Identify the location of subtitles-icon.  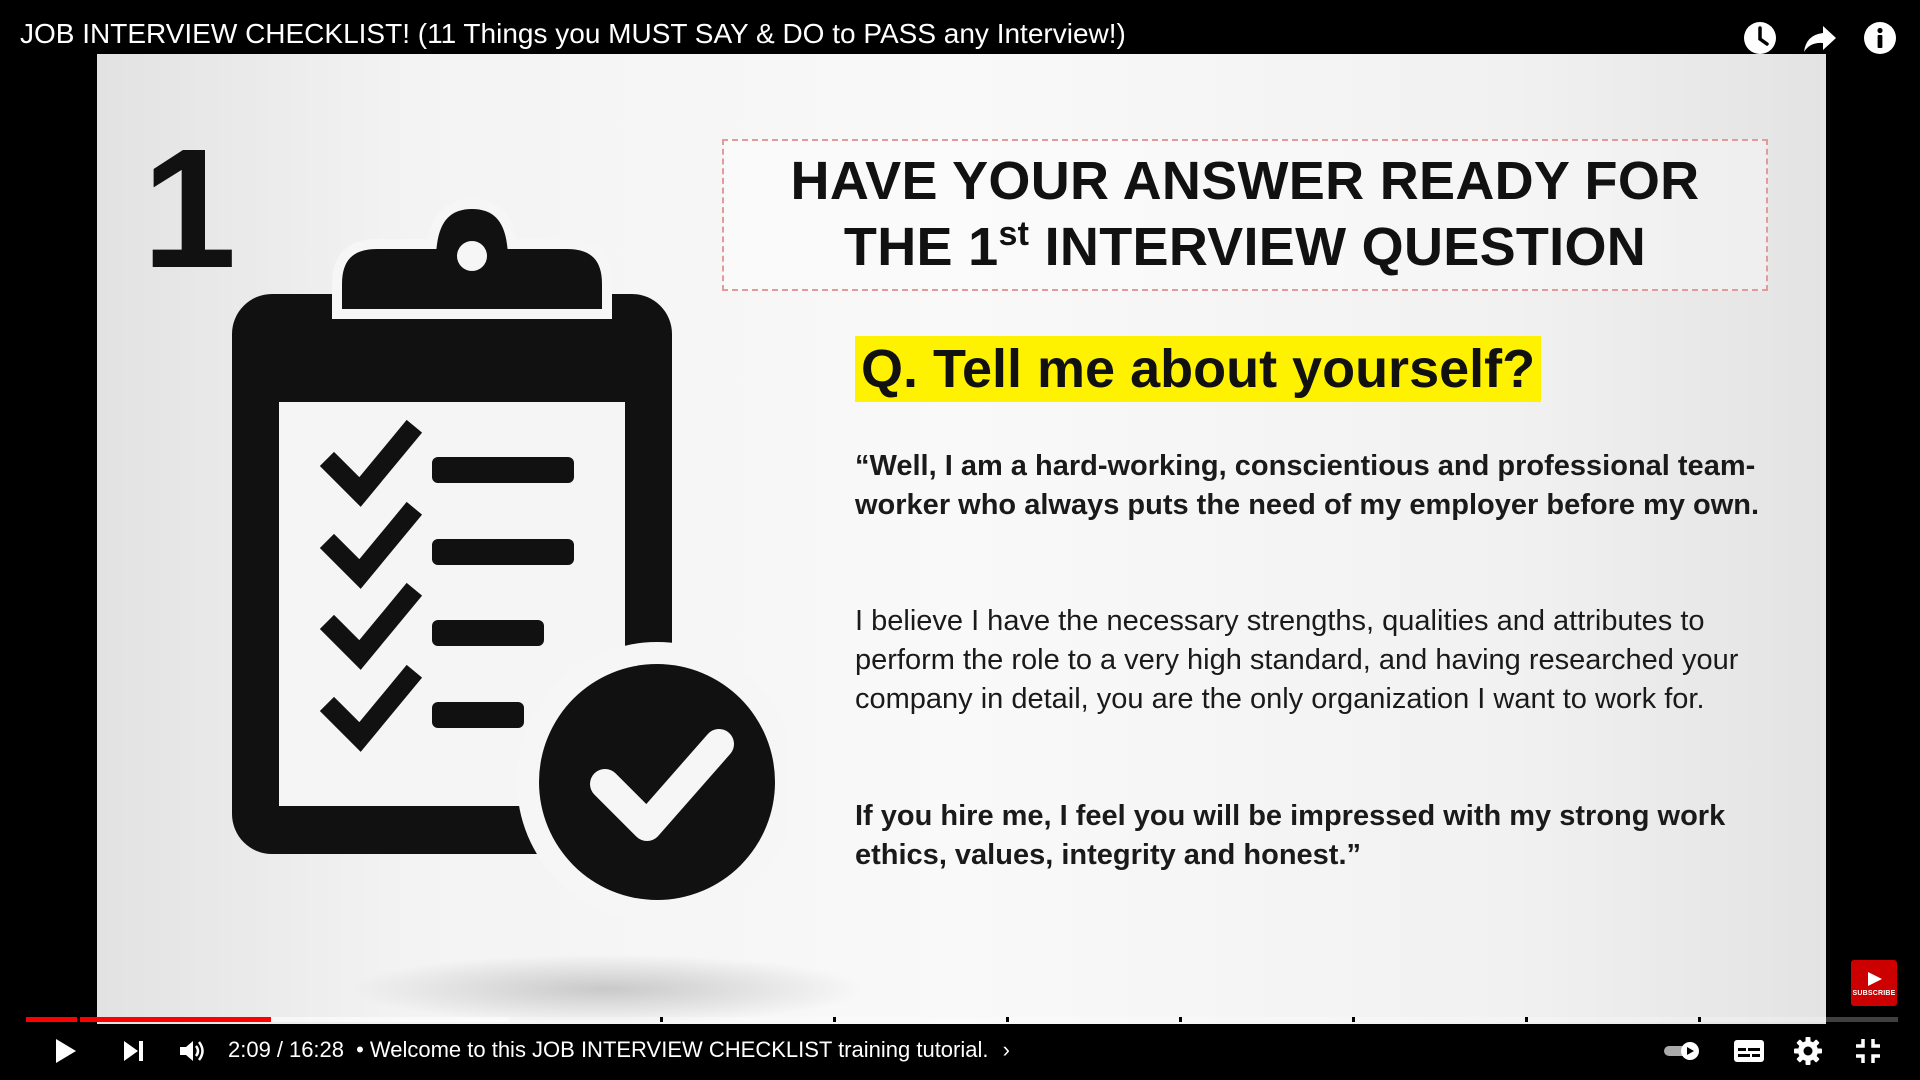
(1749, 1051).